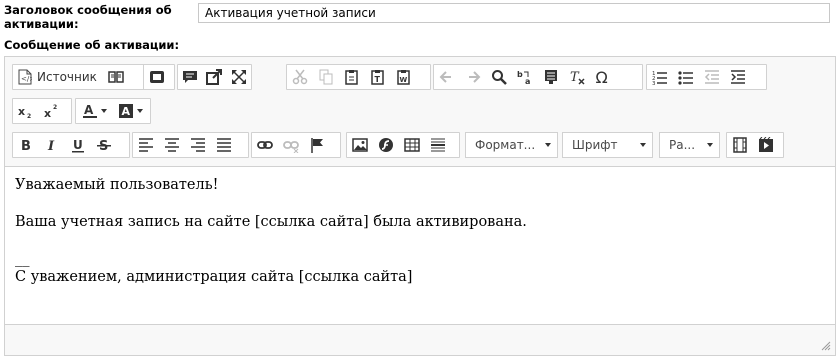 The image size is (840, 359). I want to click on horizontal-rule-button, so click(438, 145).